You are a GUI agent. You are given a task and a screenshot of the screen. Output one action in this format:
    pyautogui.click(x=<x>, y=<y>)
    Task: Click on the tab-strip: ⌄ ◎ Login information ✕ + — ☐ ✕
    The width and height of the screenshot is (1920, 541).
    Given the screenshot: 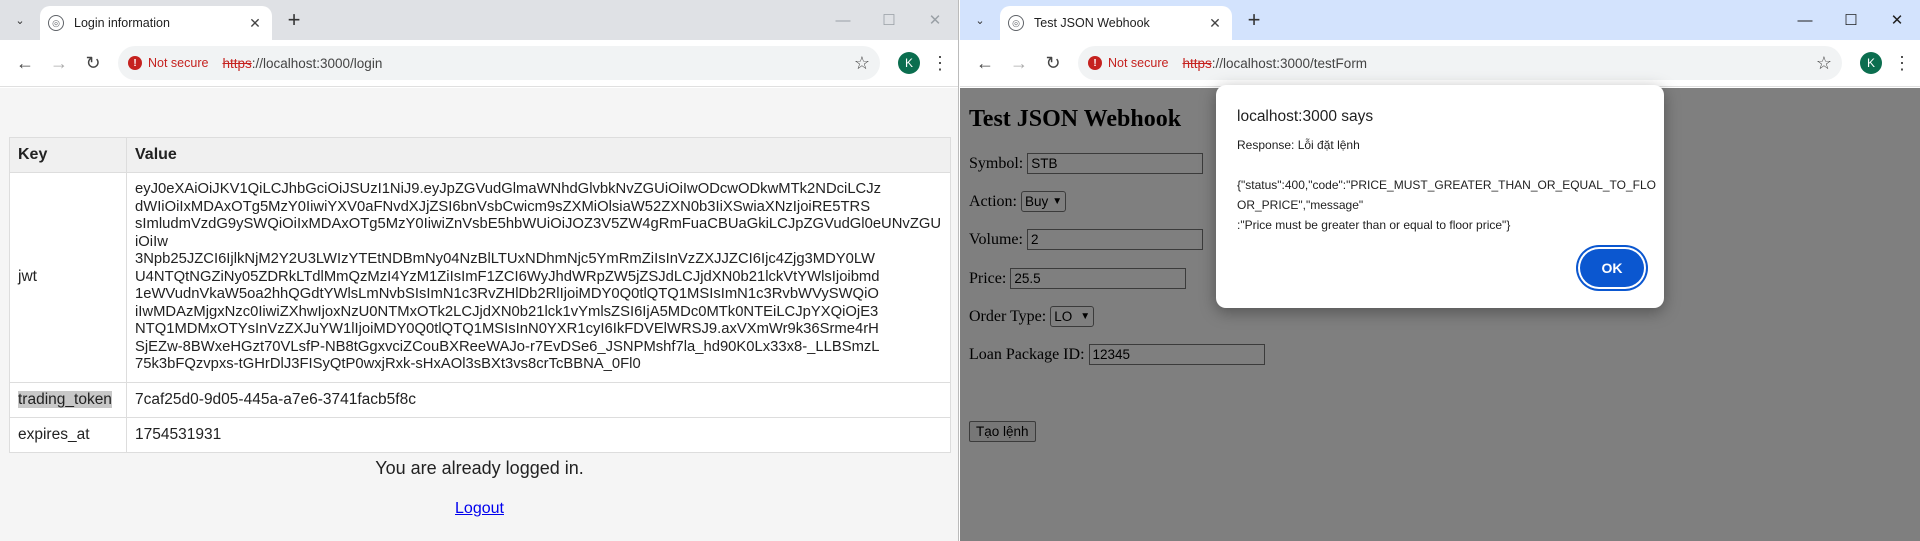 What is the action you would take?
    pyautogui.click(x=479, y=20)
    